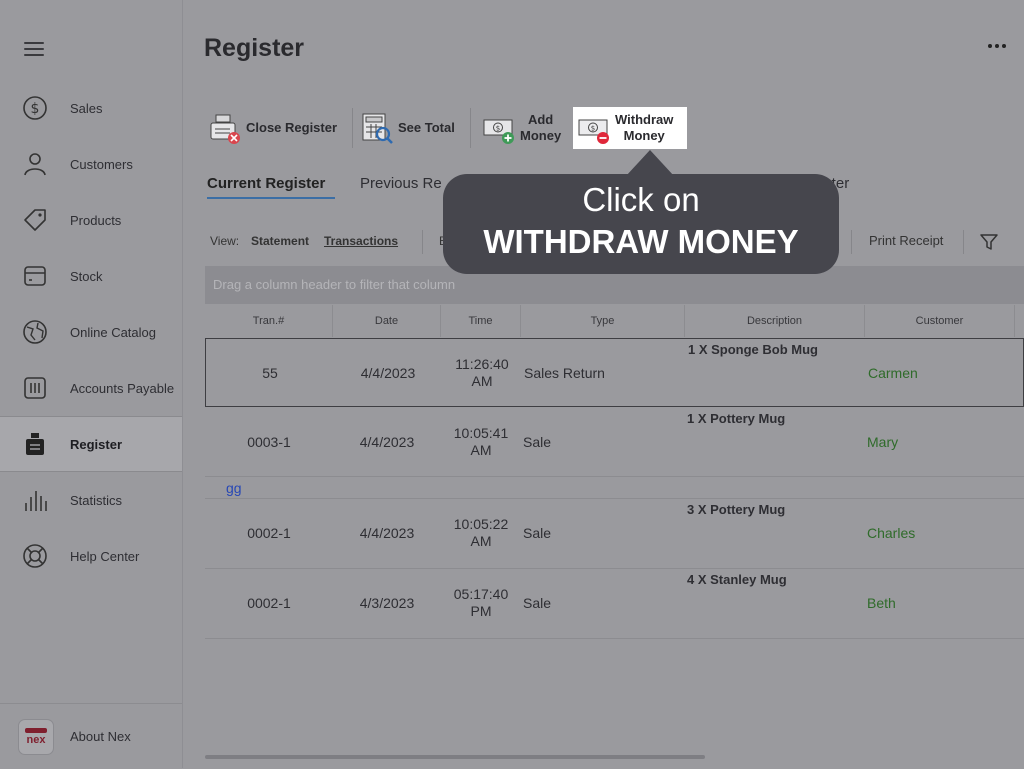 The image size is (1024, 769). I want to click on bar-chart-icon, so click(35, 500).